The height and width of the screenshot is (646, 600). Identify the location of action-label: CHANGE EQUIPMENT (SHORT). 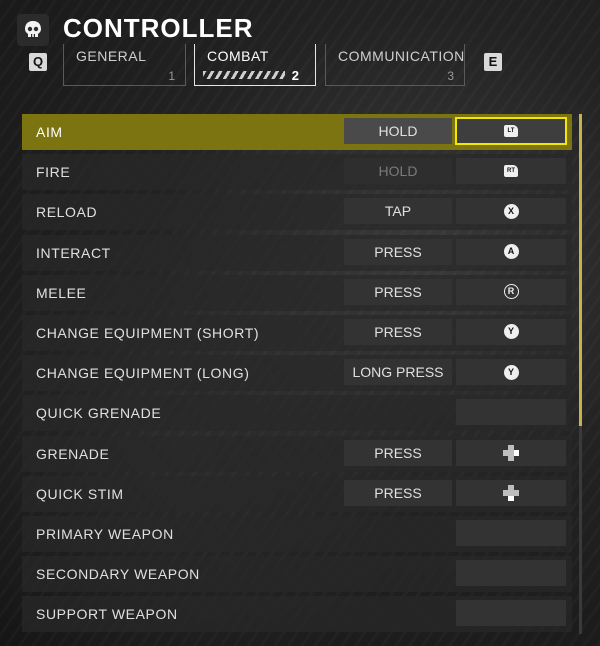
(148, 332).